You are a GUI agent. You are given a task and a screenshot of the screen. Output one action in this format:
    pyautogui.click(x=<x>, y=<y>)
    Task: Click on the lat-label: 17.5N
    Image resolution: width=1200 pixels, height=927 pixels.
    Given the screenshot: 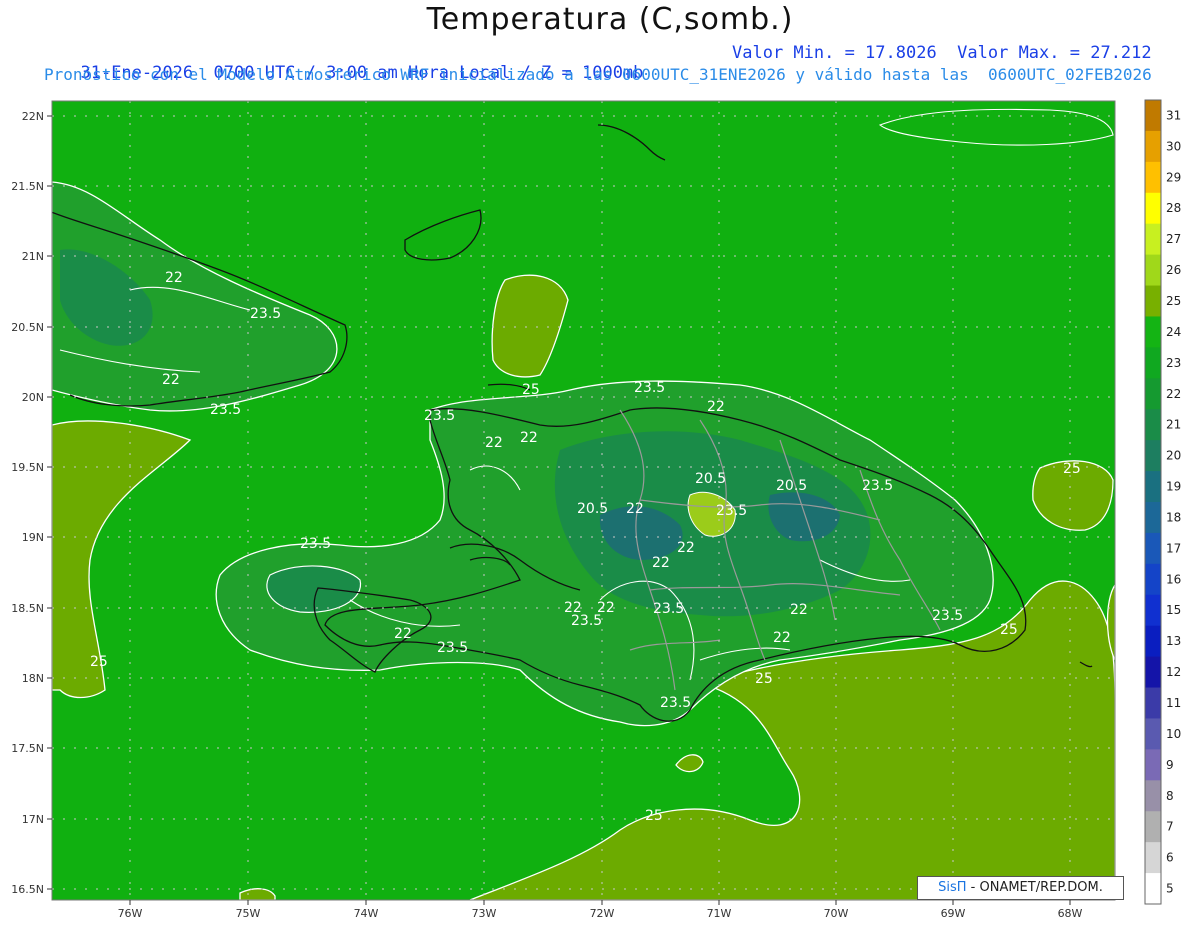 What is the action you would take?
    pyautogui.click(x=27, y=748)
    